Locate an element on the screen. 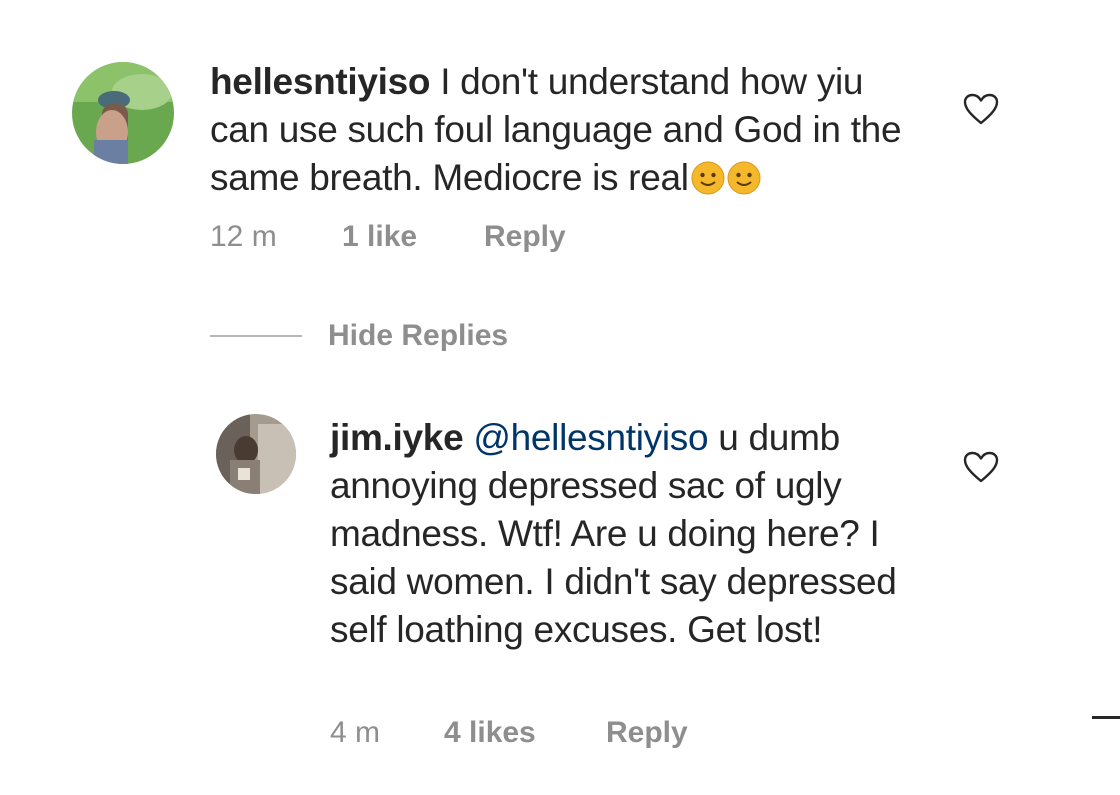  hide-replies-label: Hide Replies is located at coordinates (418, 335).